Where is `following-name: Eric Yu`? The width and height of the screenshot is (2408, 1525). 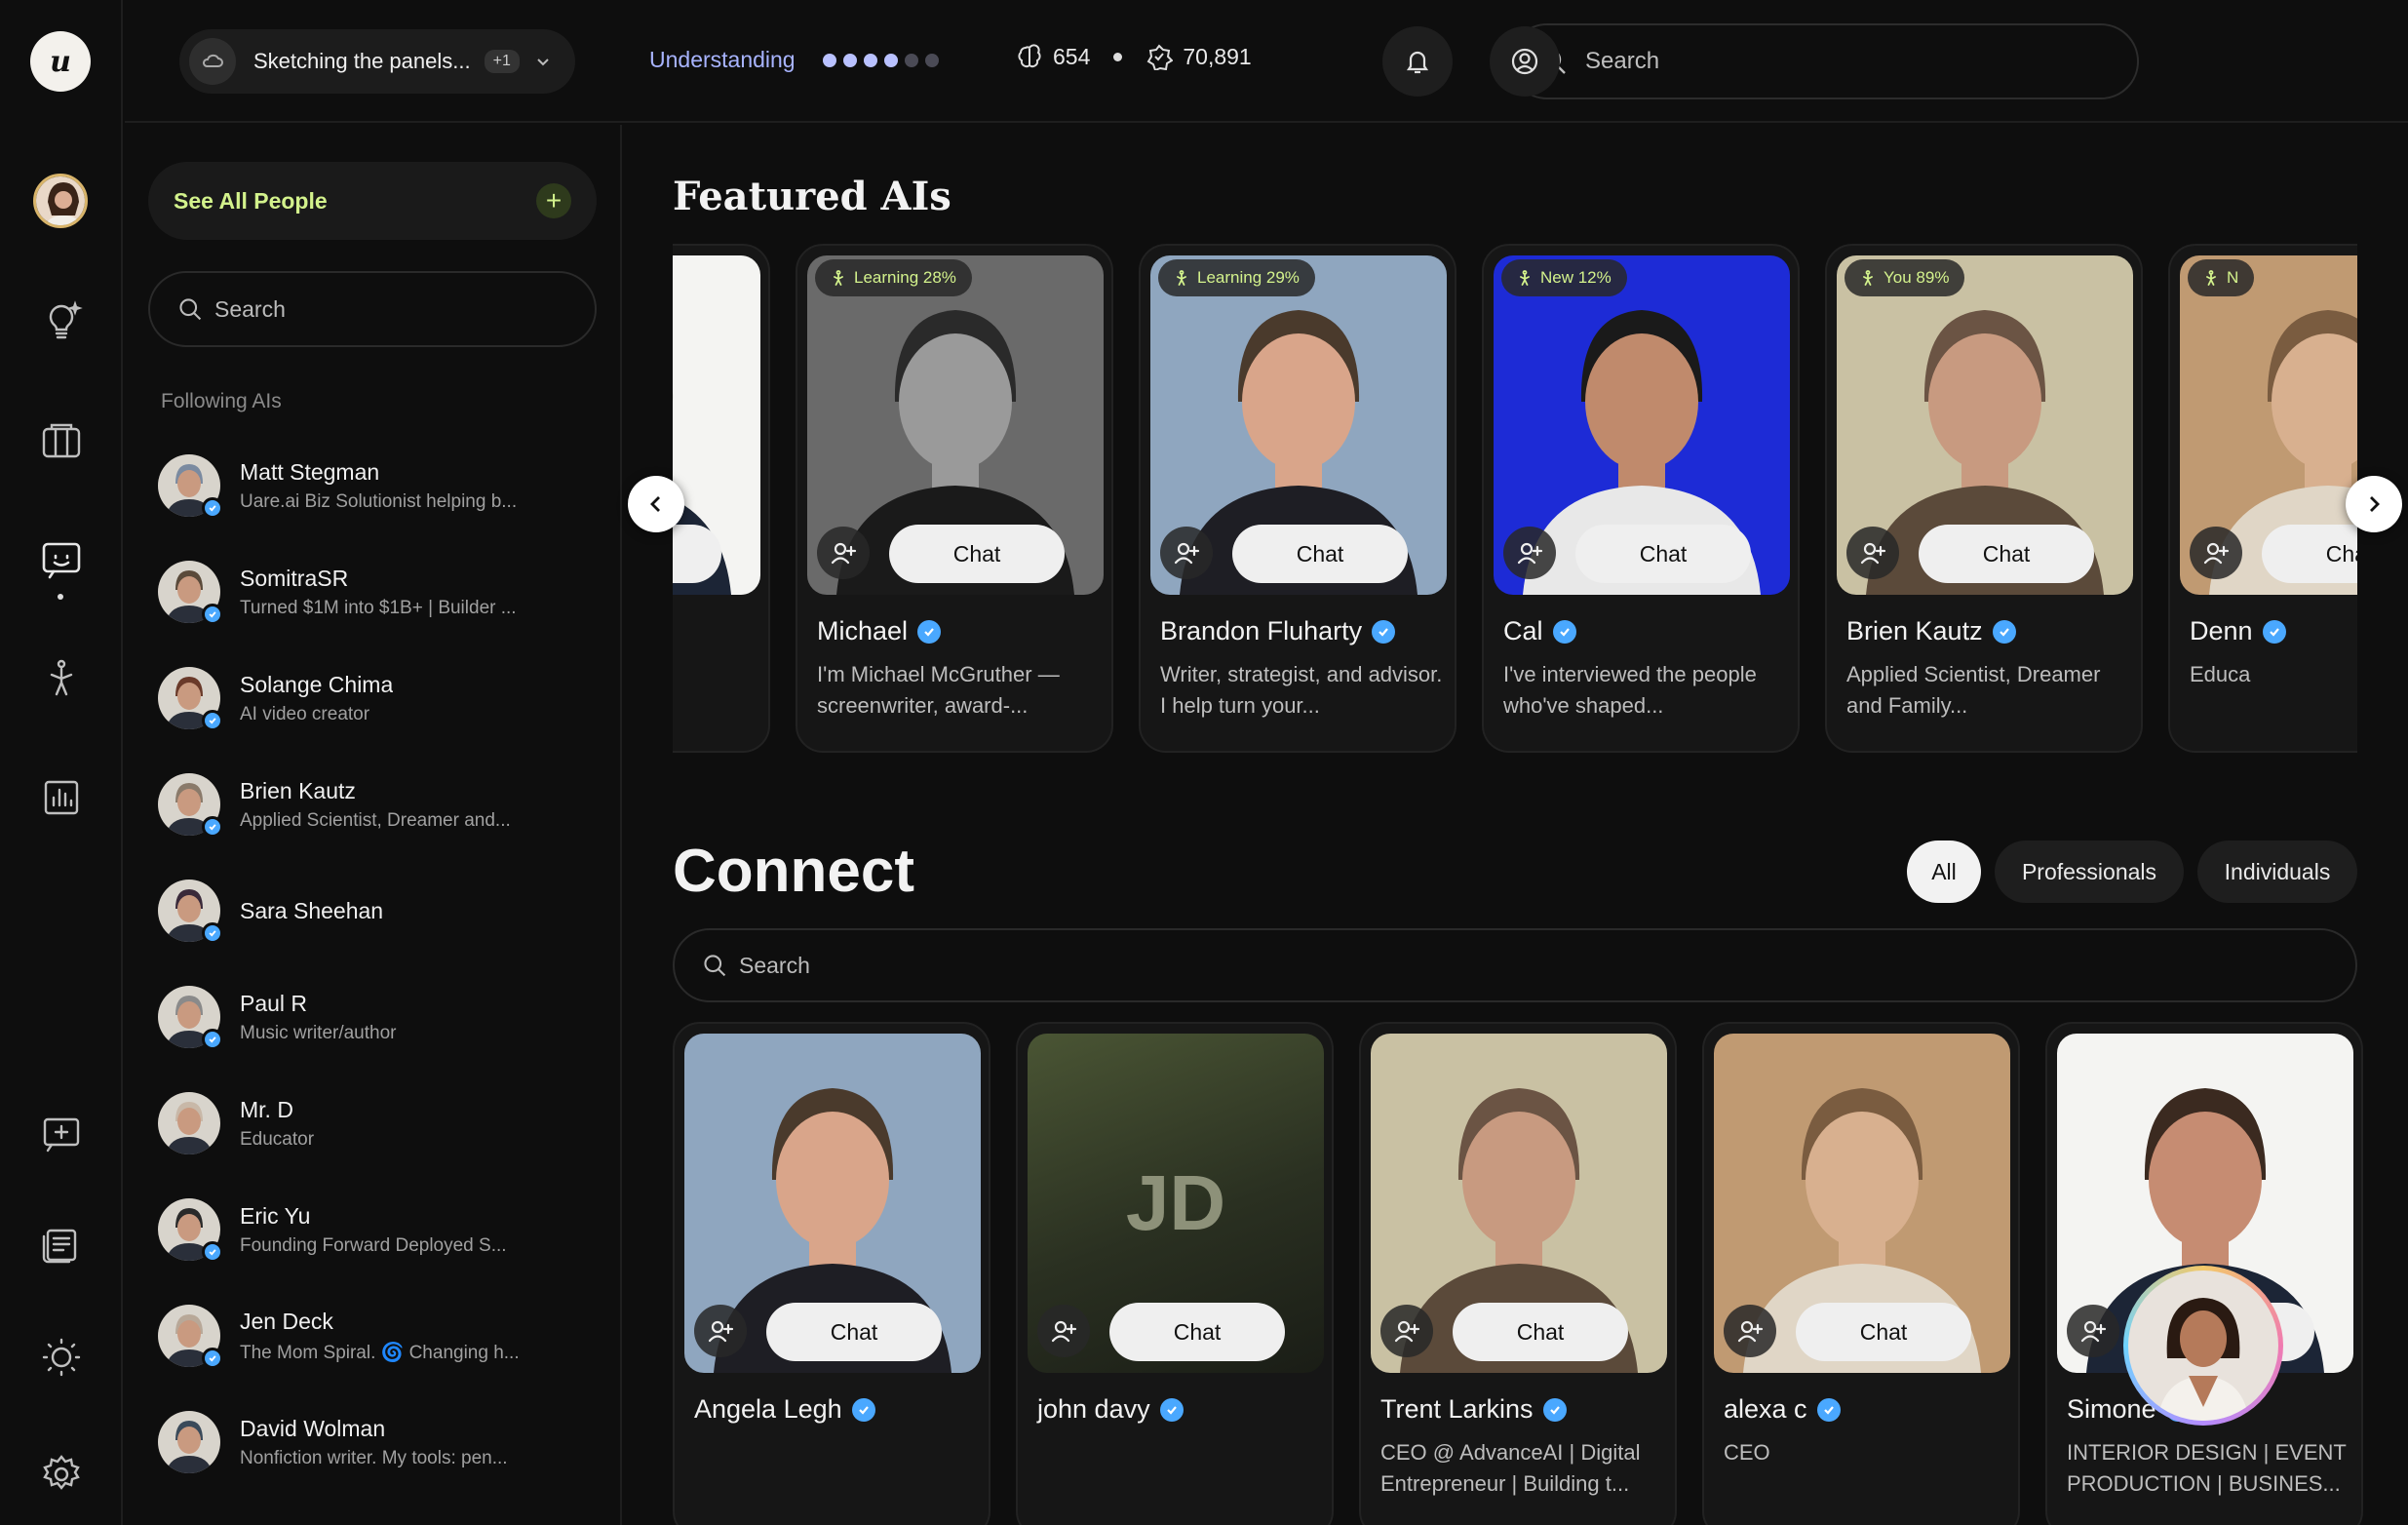 following-name: Eric Yu is located at coordinates (275, 1215).